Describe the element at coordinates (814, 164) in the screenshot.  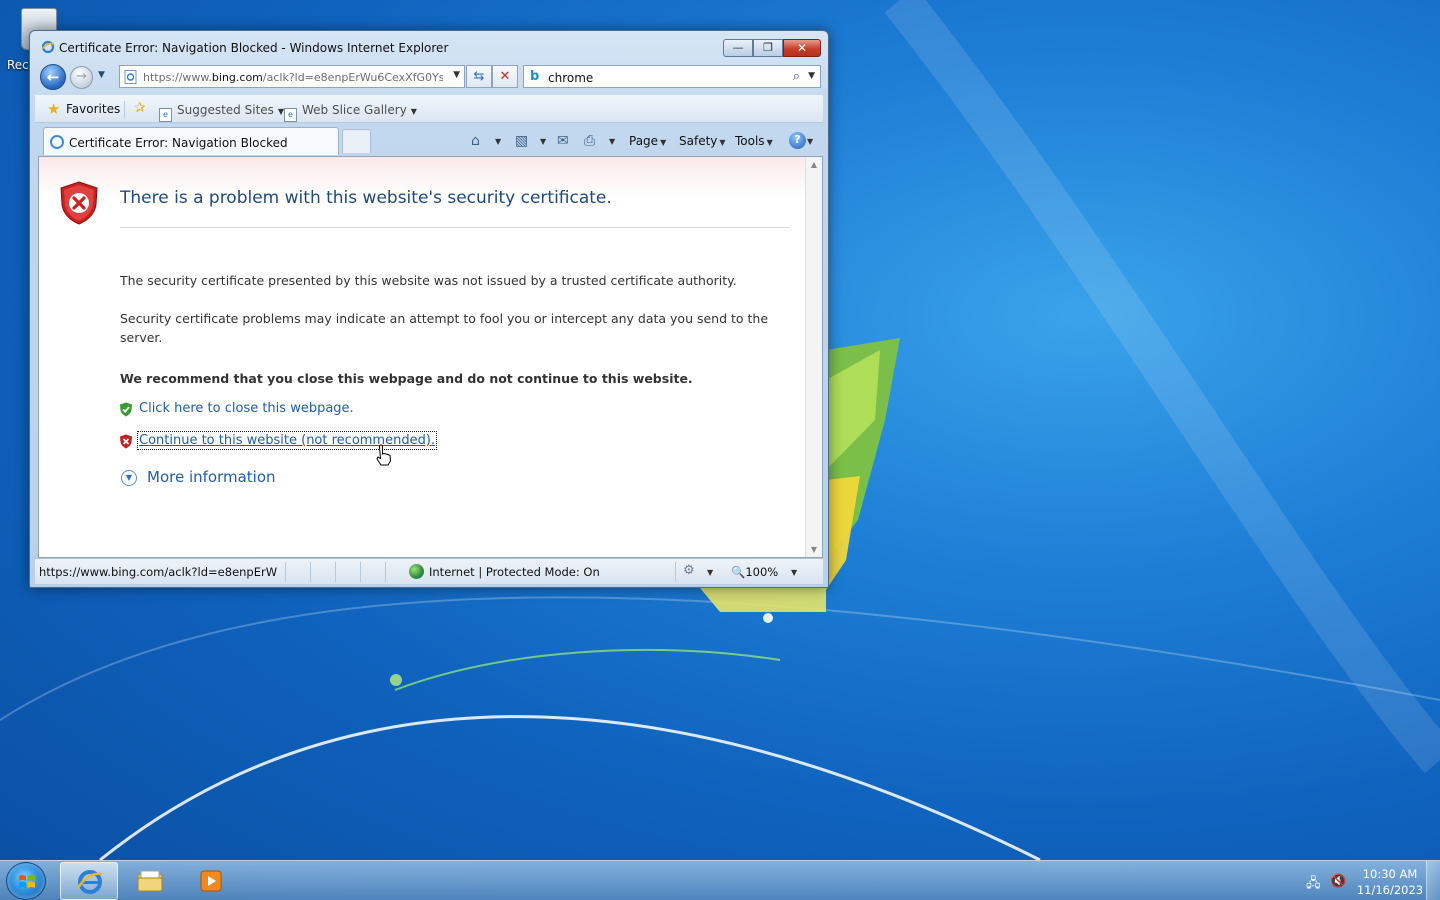
I see `scroll-up-icon: ▲` at that location.